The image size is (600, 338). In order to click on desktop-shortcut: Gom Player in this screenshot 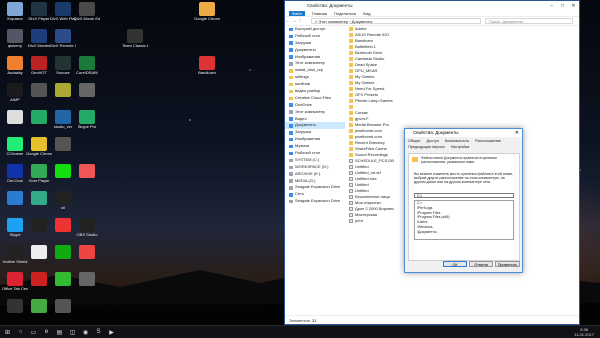, I will do `click(39, 178)`.